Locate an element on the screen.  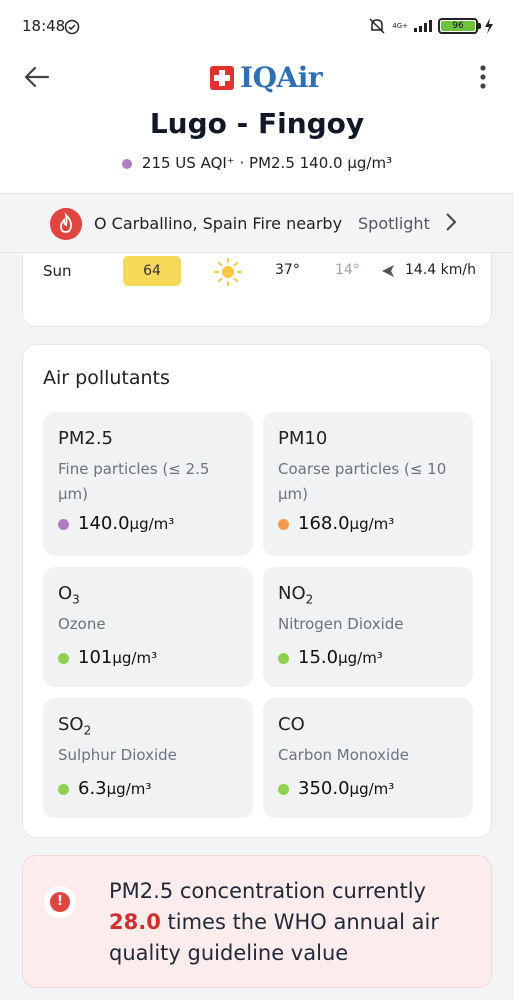
pollutant-value: 15.0µg/m³ is located at coordinates (330, 657).